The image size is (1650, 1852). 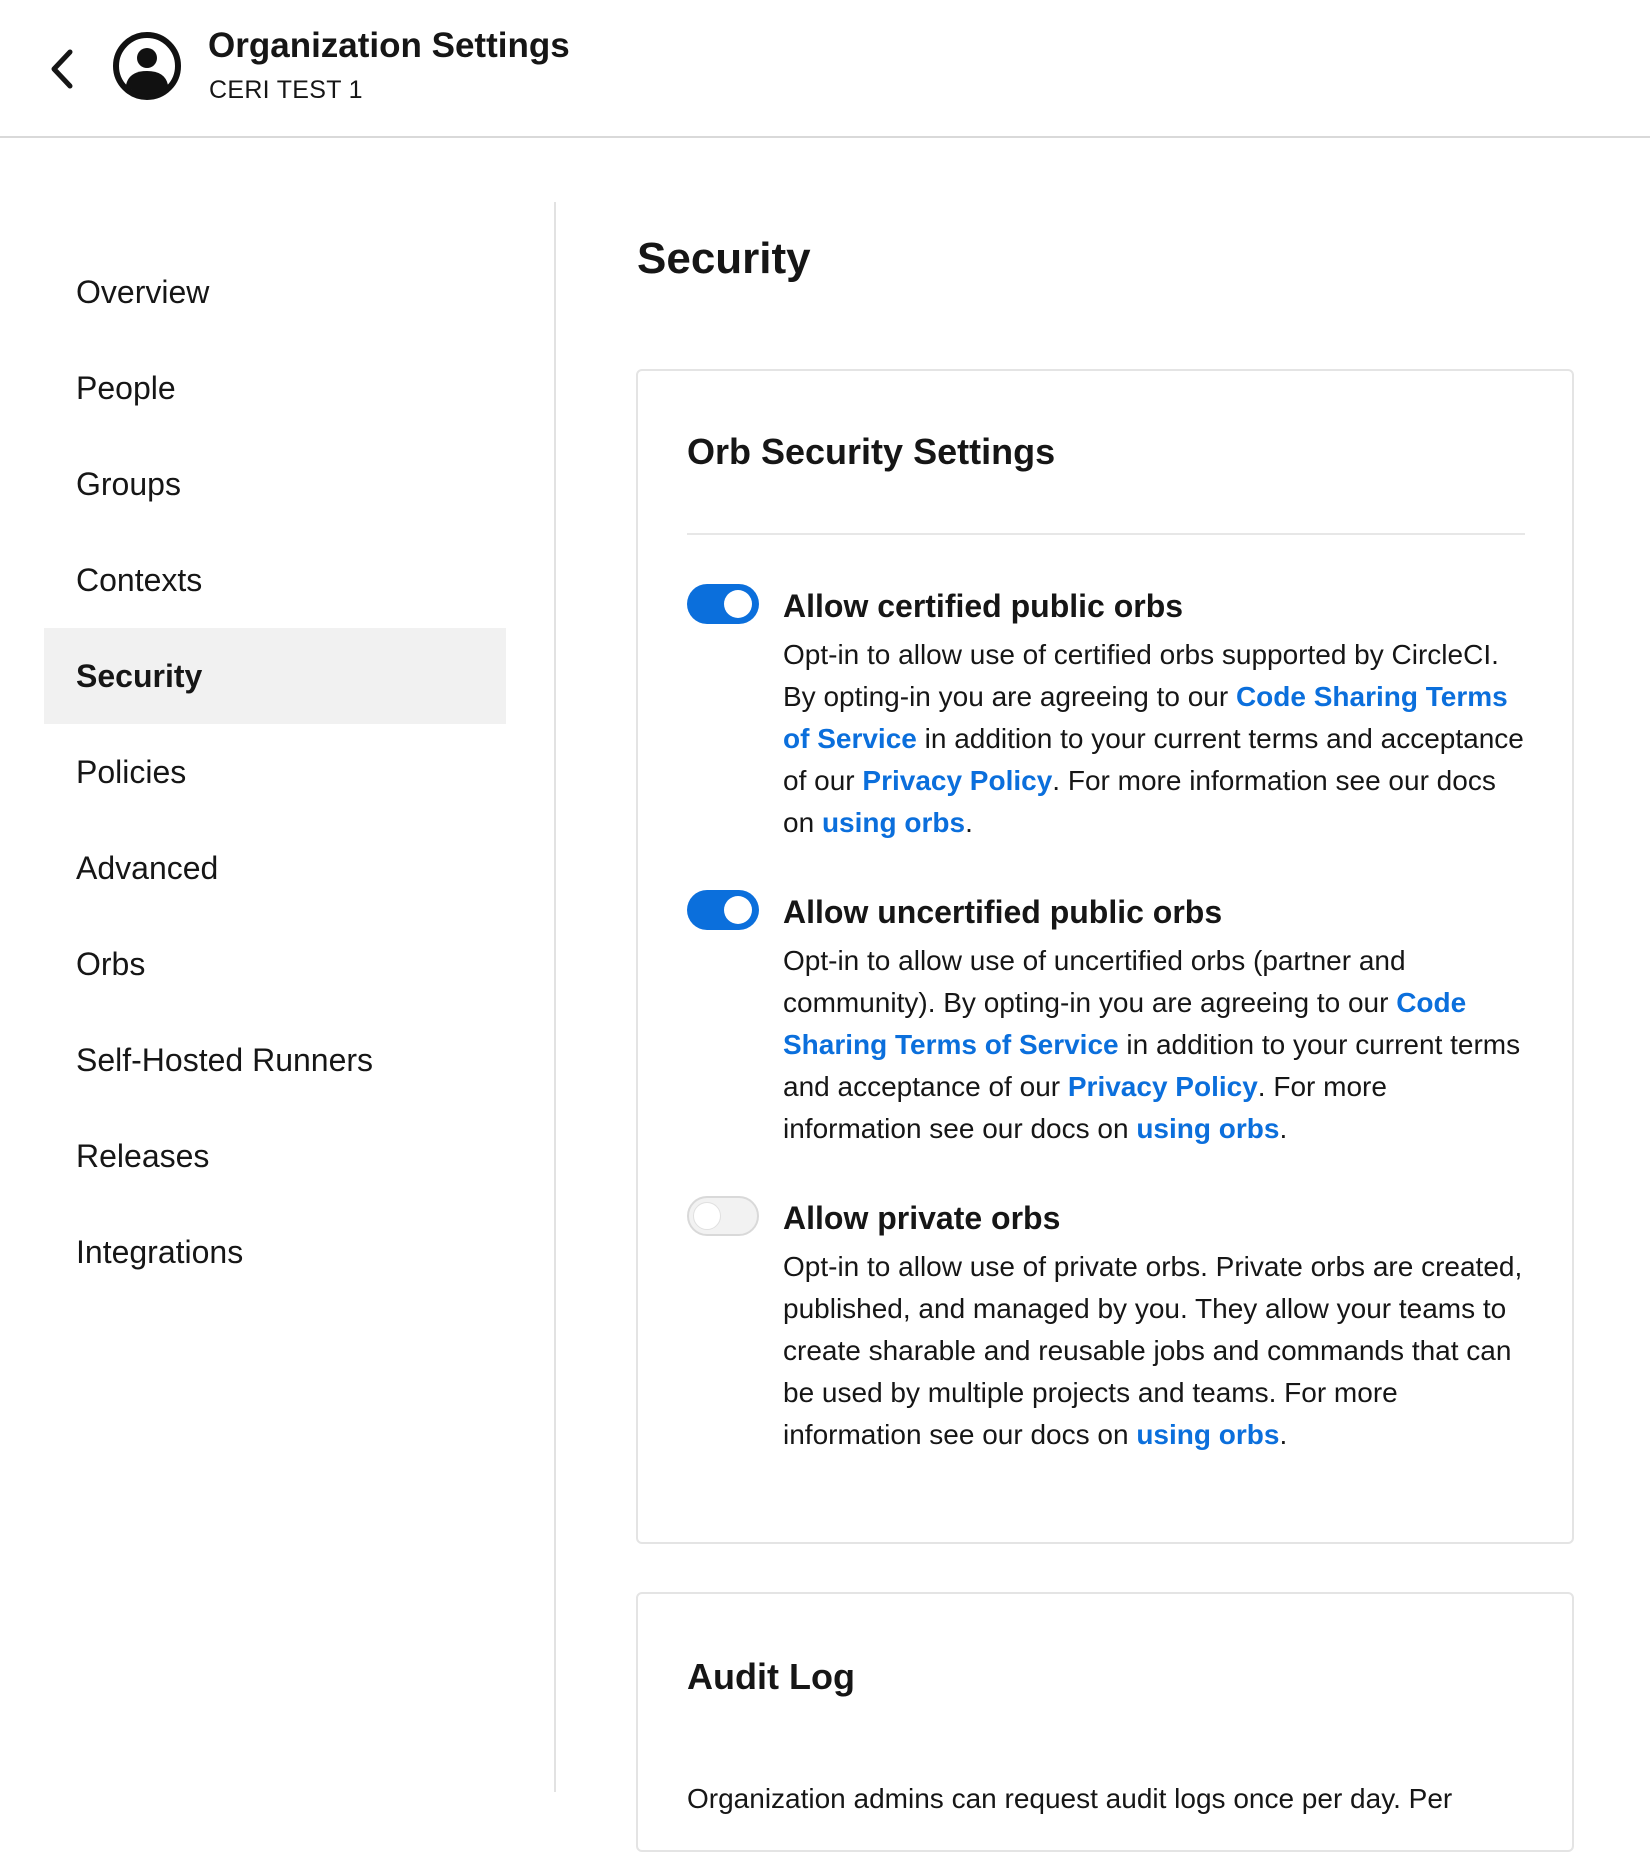 What do you see at coordinates (275, 1060) in the screenshot?
I see `sidebar-item-self-hosted-runners: Self-Hosted Runners` at bounding box center [275, 1060].